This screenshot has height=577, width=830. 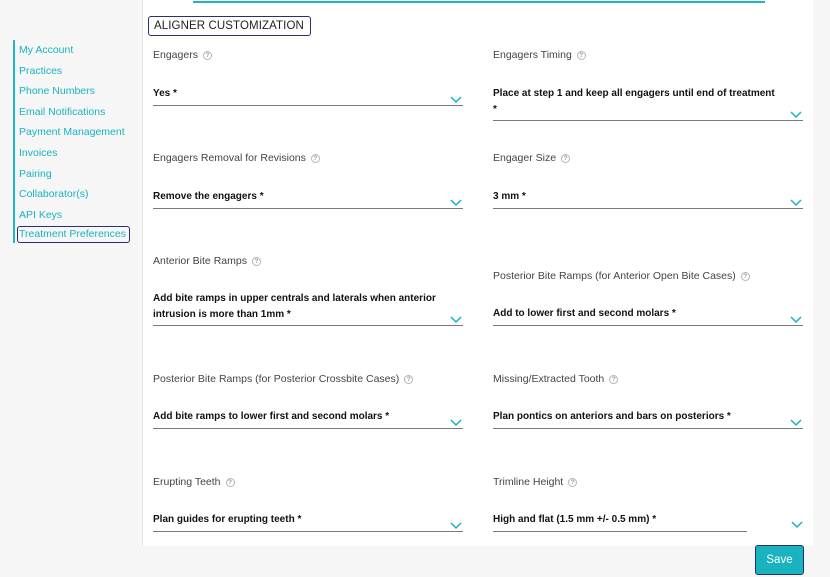 What do you see at coordinates (308, 522) in the screenshot?
I see `erupting-teeth-select: Plan guides for erupting teeth *` at bounding box center [308, 522].